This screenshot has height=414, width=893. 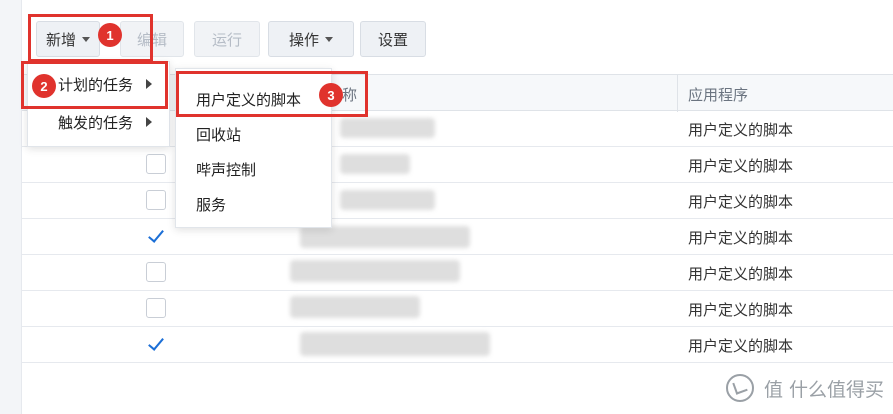 I want to click on action-button-label: 操作, so click(x=303, y=39).